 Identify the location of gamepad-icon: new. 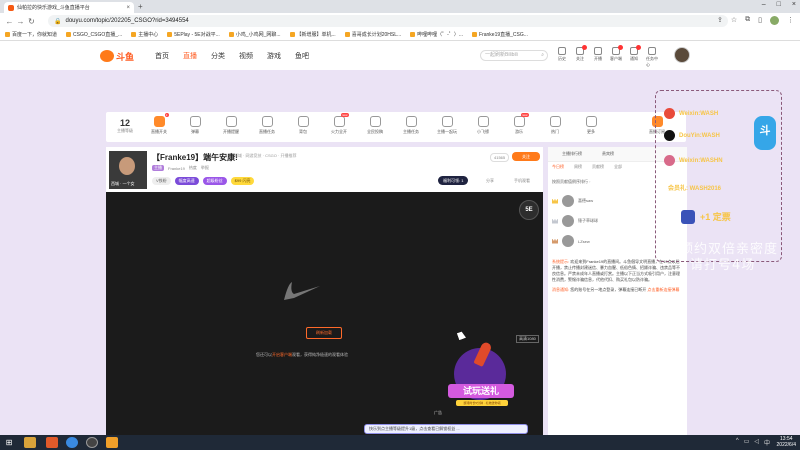
(521, 120).